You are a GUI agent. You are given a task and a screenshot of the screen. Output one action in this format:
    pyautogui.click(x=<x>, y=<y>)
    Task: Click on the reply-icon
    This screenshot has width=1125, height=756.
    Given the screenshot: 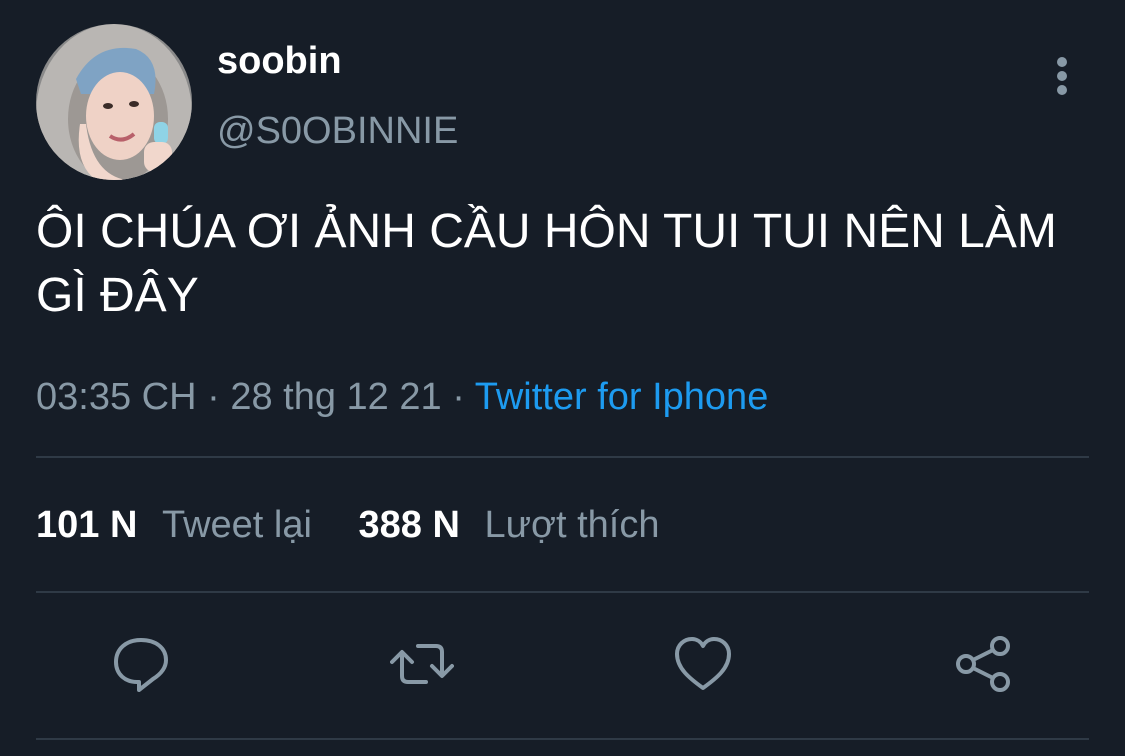 What is the action you would take?
    pyautogui.click(x=141, y=665)
    